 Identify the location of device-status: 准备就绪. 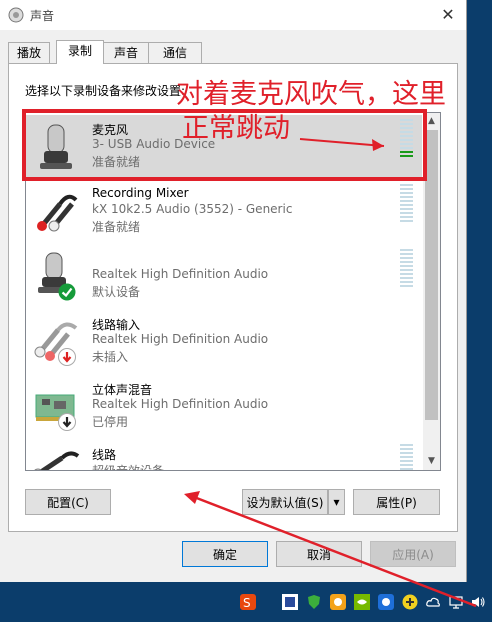
(116, 227).